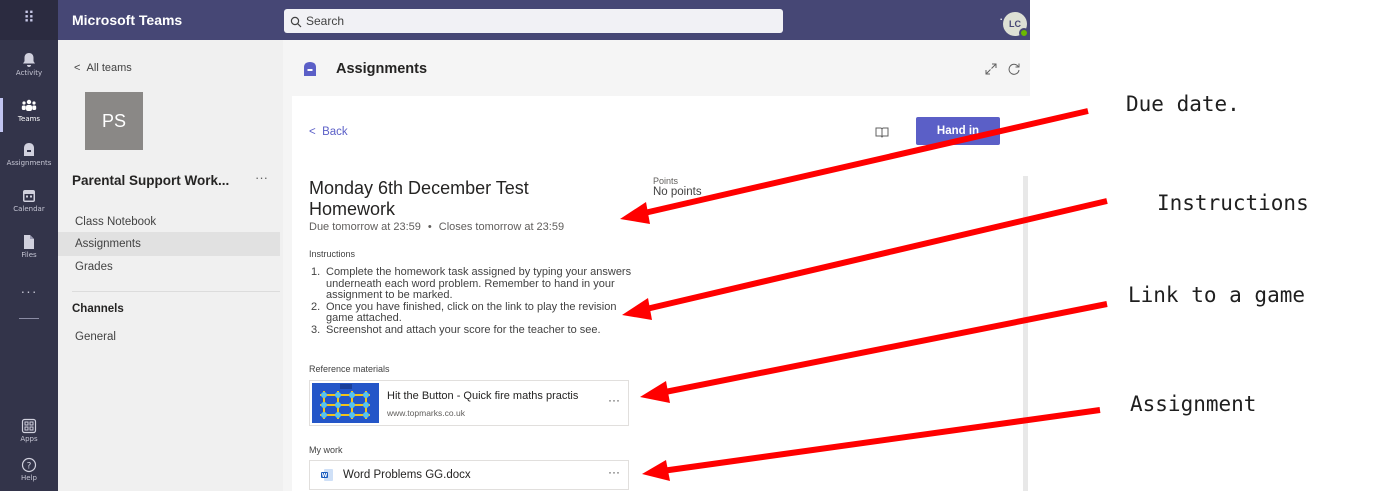  Describe the element at coordinates (655, 392) in the screenshot. I see `arrowhead-link-to-game` at that location.